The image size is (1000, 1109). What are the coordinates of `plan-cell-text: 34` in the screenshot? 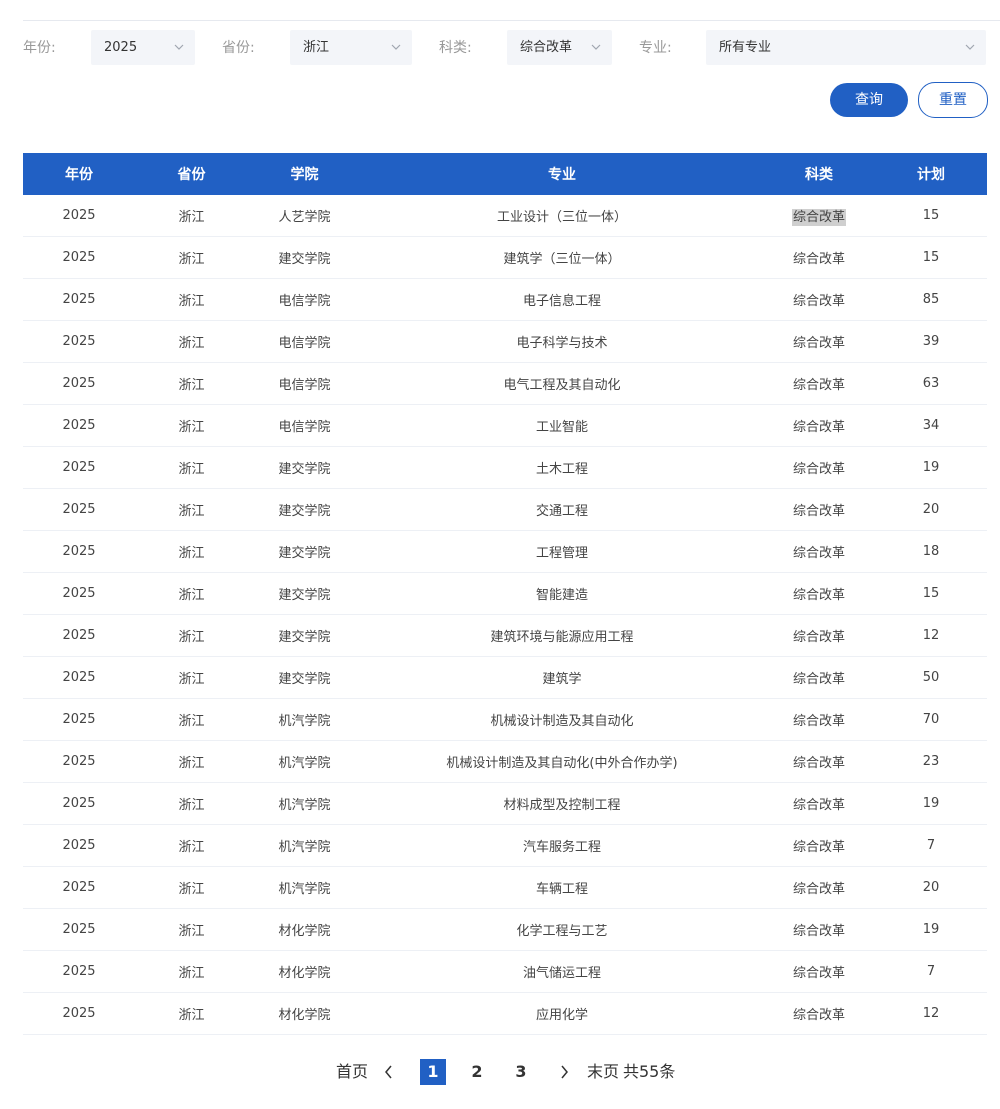 It's located at (931, 425).